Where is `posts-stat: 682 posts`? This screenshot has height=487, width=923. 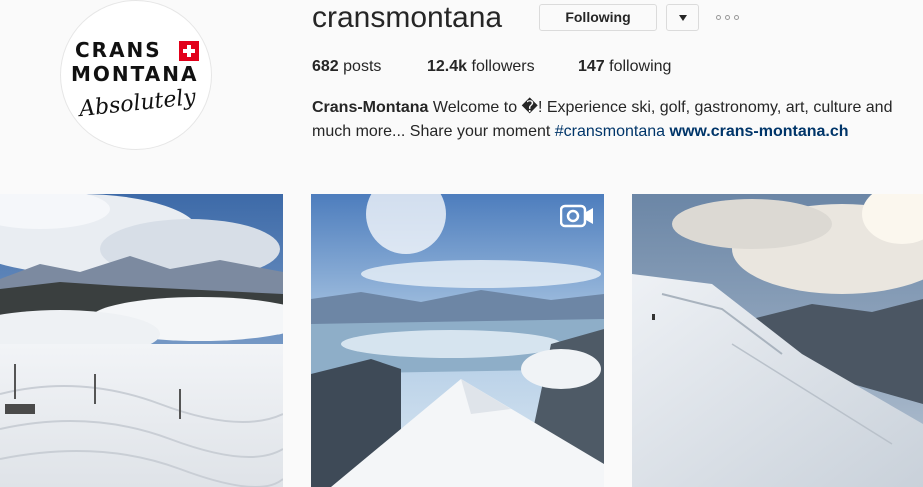
posts-stat: 682 posts is located at coordinates (346, 67).